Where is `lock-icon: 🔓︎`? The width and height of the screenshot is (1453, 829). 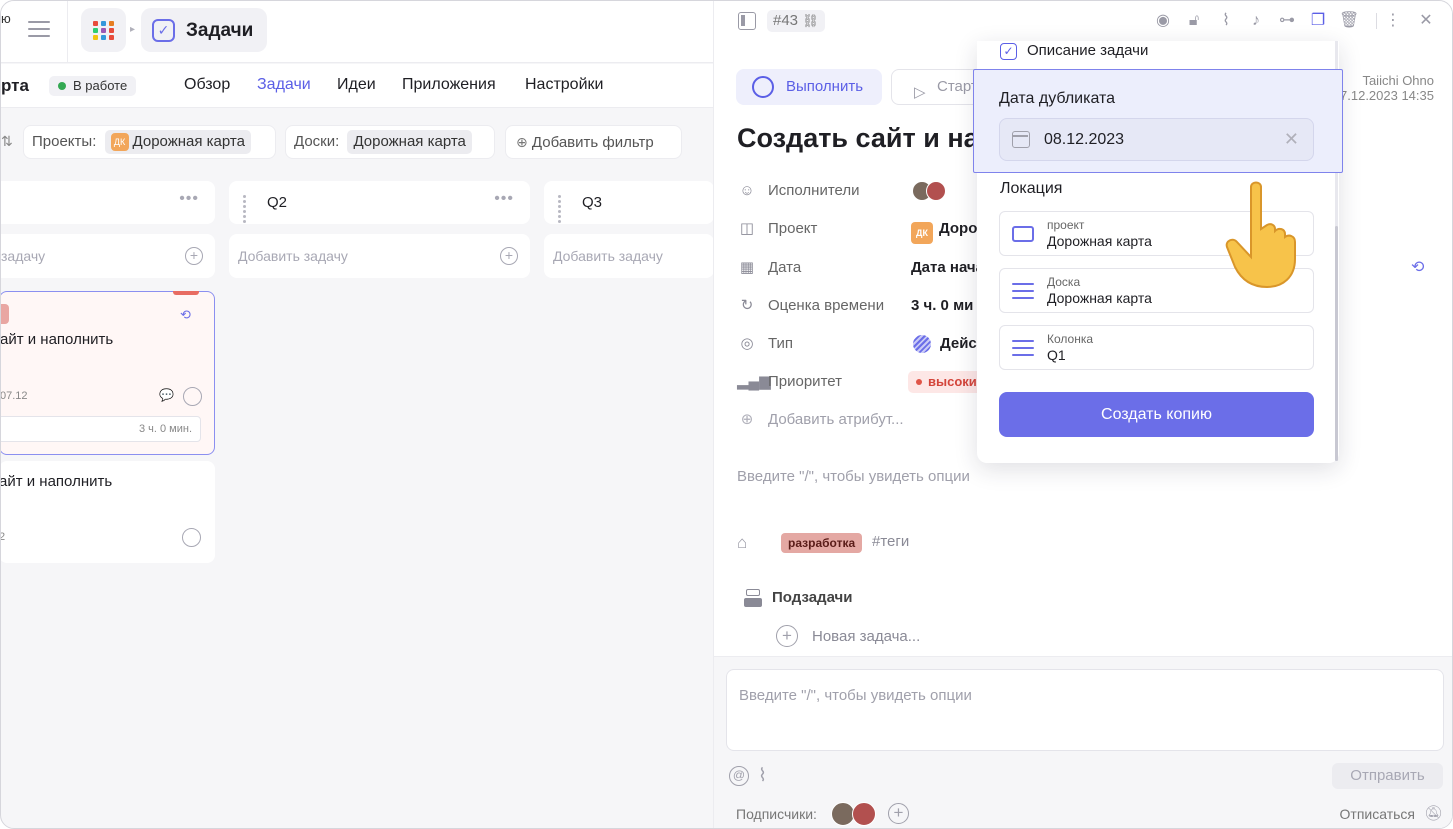 lock-icon: 🔓︎ is located at coordinates (1194, 21).